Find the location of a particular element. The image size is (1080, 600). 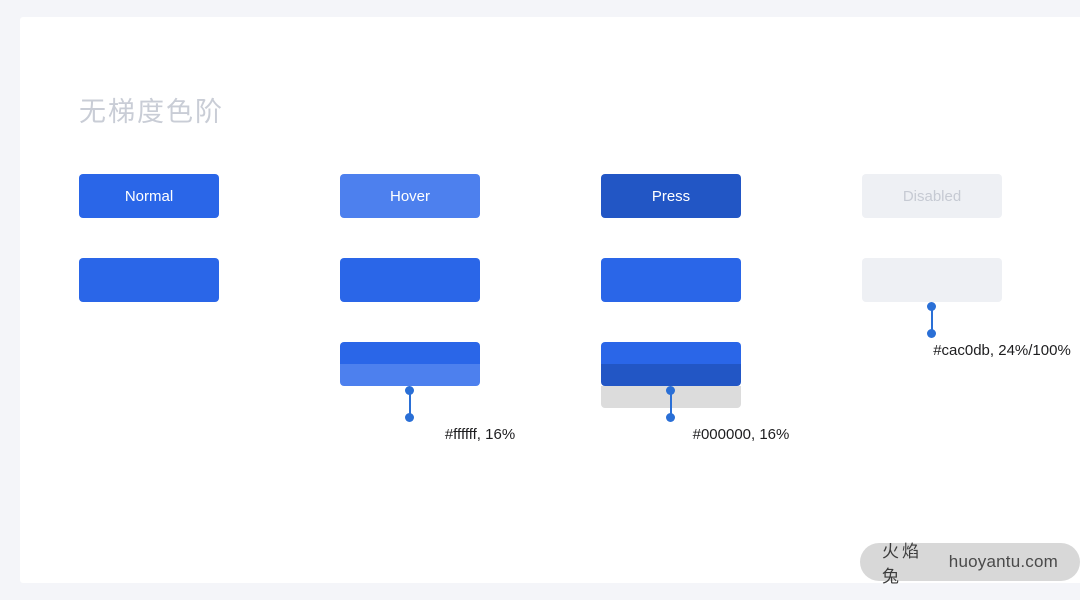

swatch-hover-base is located at coordinates (410, 280).